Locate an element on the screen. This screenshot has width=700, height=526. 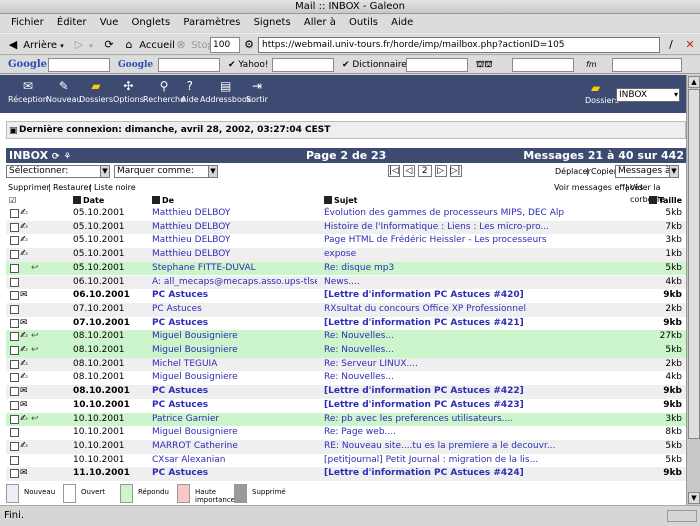
horde-folders-button: ▰ Dossiers is located at coordinates (96, 91).